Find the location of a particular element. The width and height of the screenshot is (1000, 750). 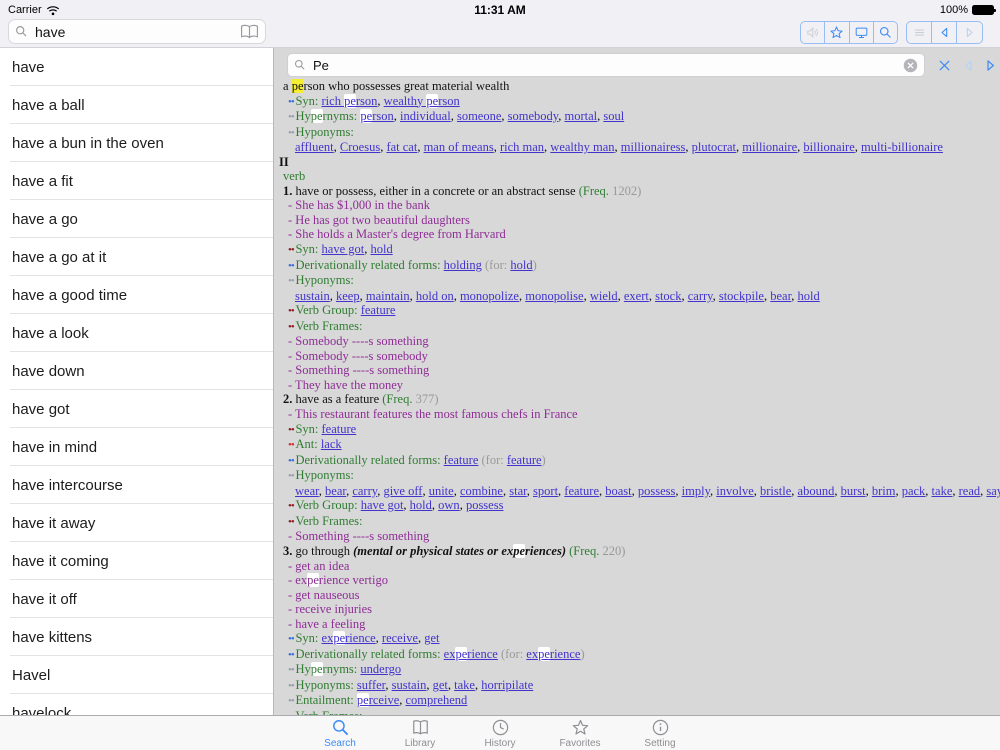

link: soul is located at coordinates (613, 116).